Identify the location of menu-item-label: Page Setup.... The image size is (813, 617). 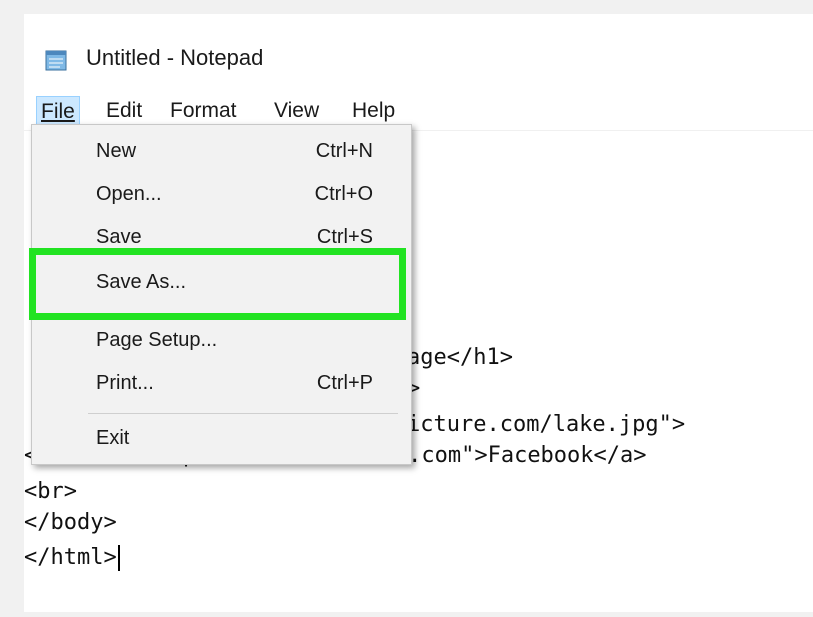
(157, 340).